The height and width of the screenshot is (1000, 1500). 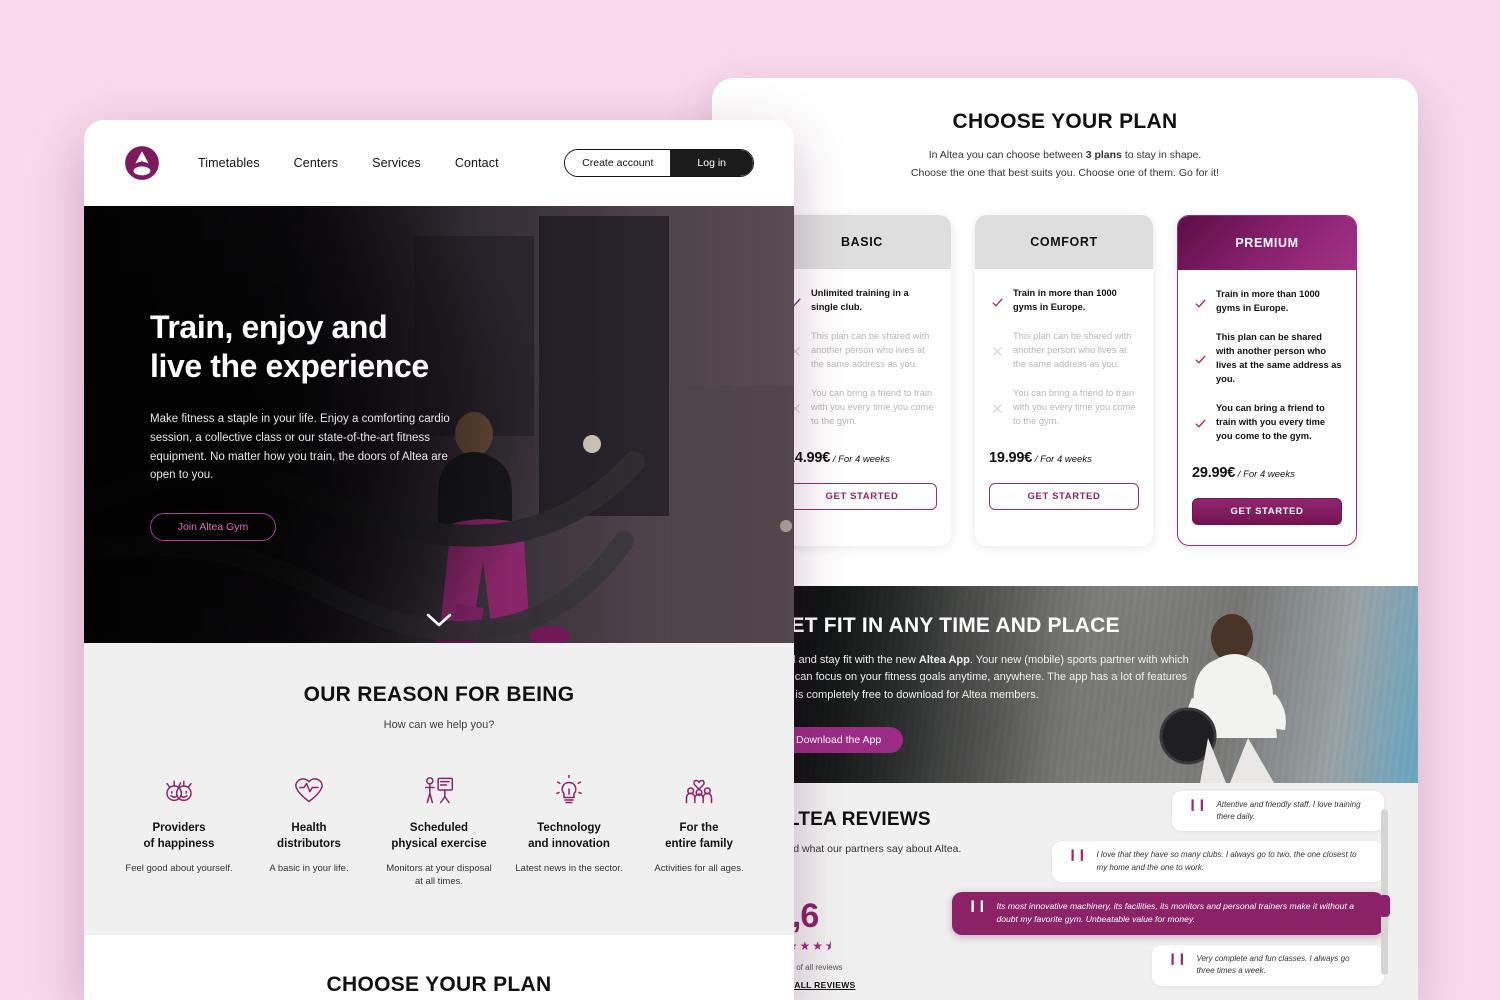 What do you see at coordinates (1161, 155) in the screenshot?
I see `plans-sub-post: to stay in shape.` at bounding box center [1161, 155].